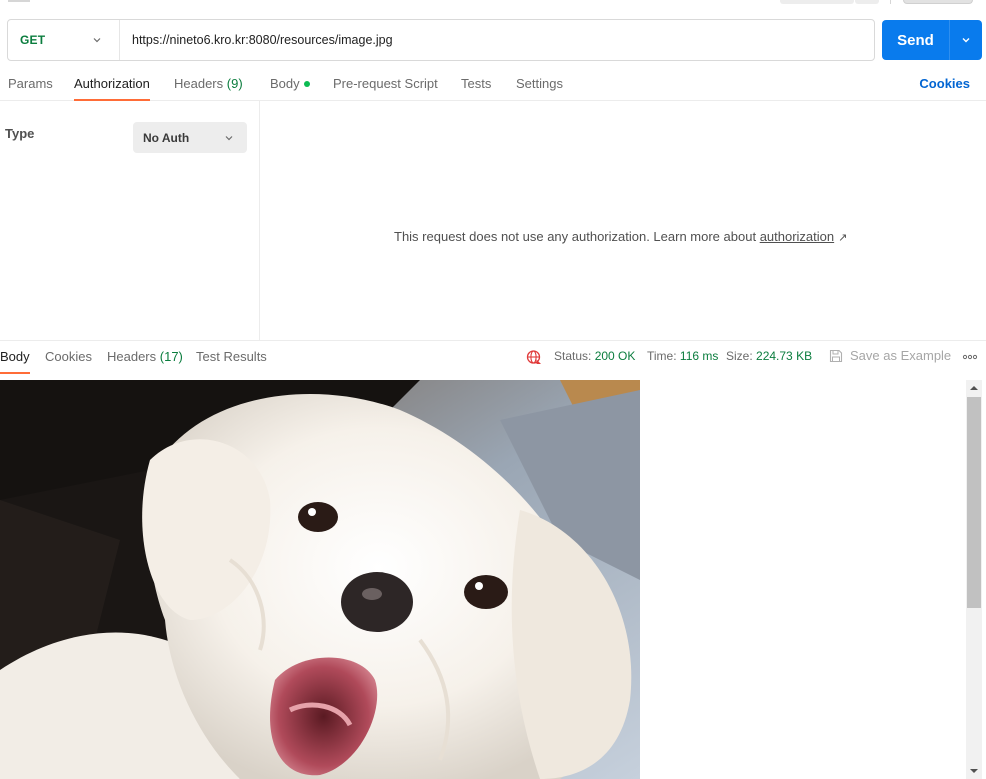  What do you see at coordinates (130, 220) in the screenshot?
I see `auth-type-panel: Type No Auth` at bounding box center [130, 220].